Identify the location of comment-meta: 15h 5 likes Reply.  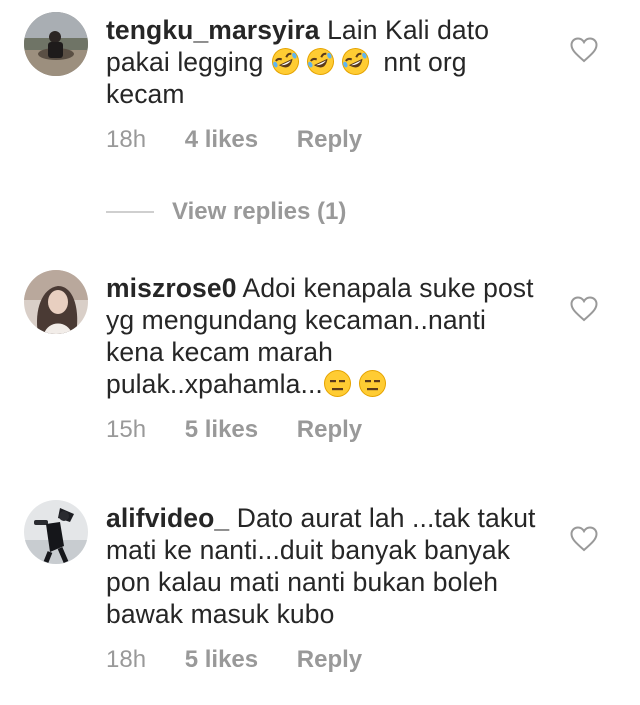
(250, 430).